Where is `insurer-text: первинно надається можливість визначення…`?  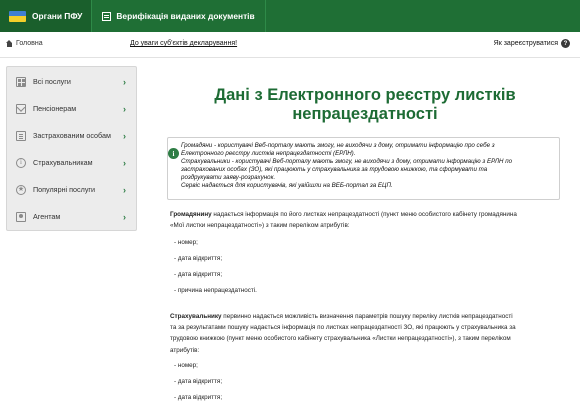 insurer-text: первинно надається можливість визначення… is located at coordinates (367, 316).